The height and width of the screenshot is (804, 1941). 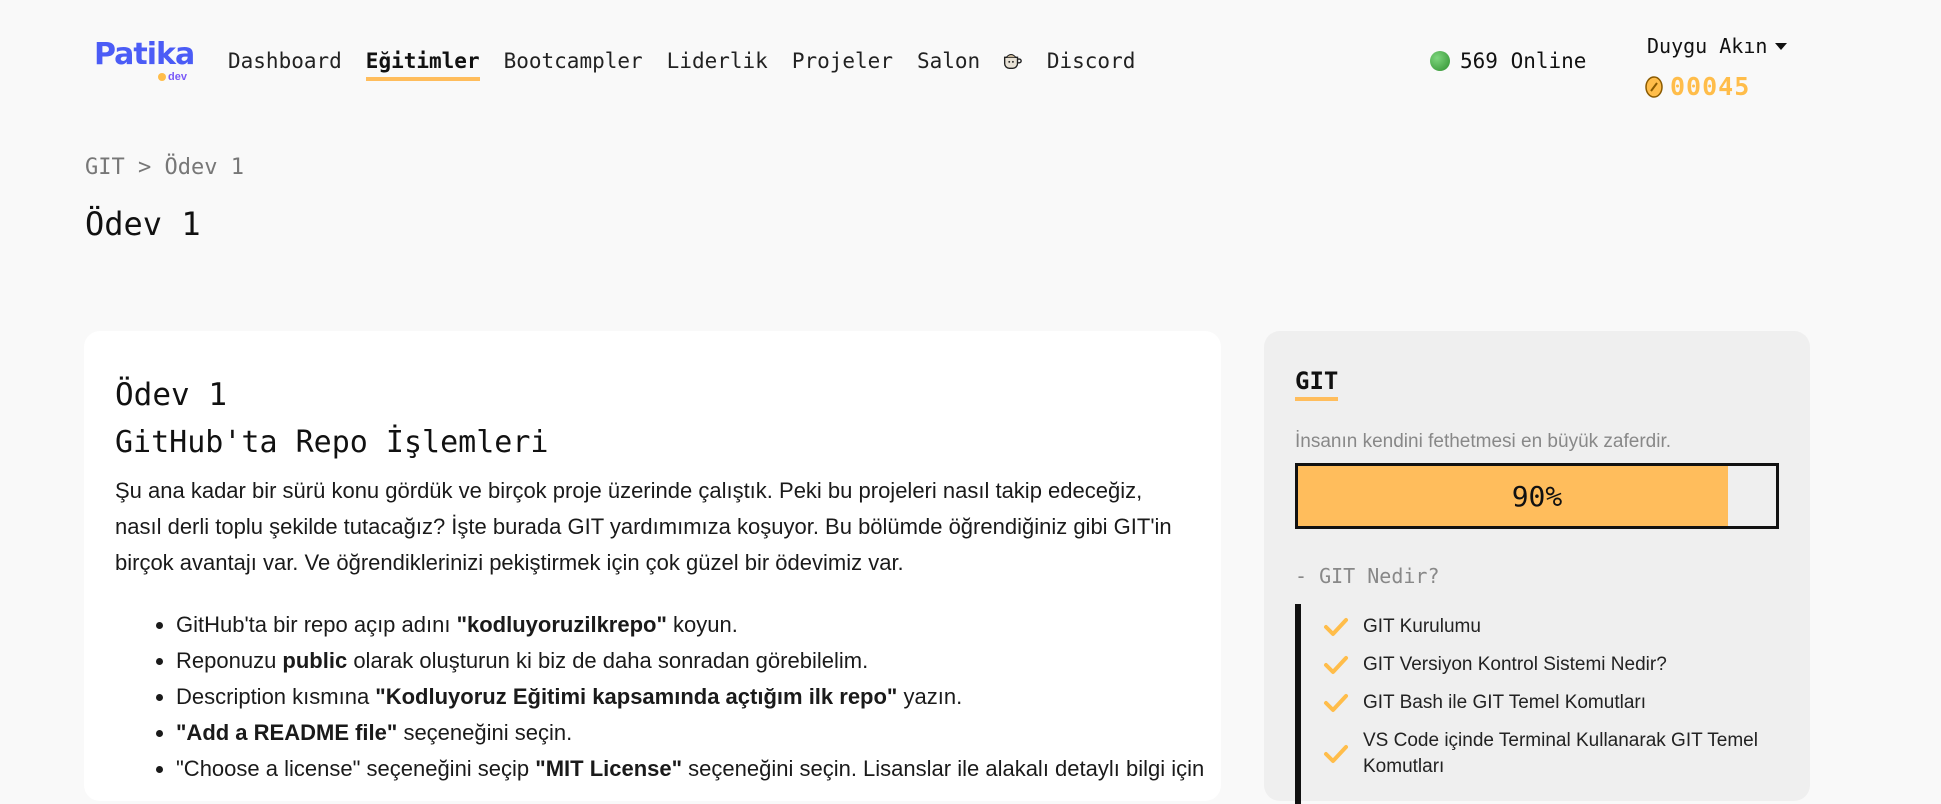 I want to click on assignment-subheading: GitHub'ta Repo İşlemleri, so click(x=332, y=442).